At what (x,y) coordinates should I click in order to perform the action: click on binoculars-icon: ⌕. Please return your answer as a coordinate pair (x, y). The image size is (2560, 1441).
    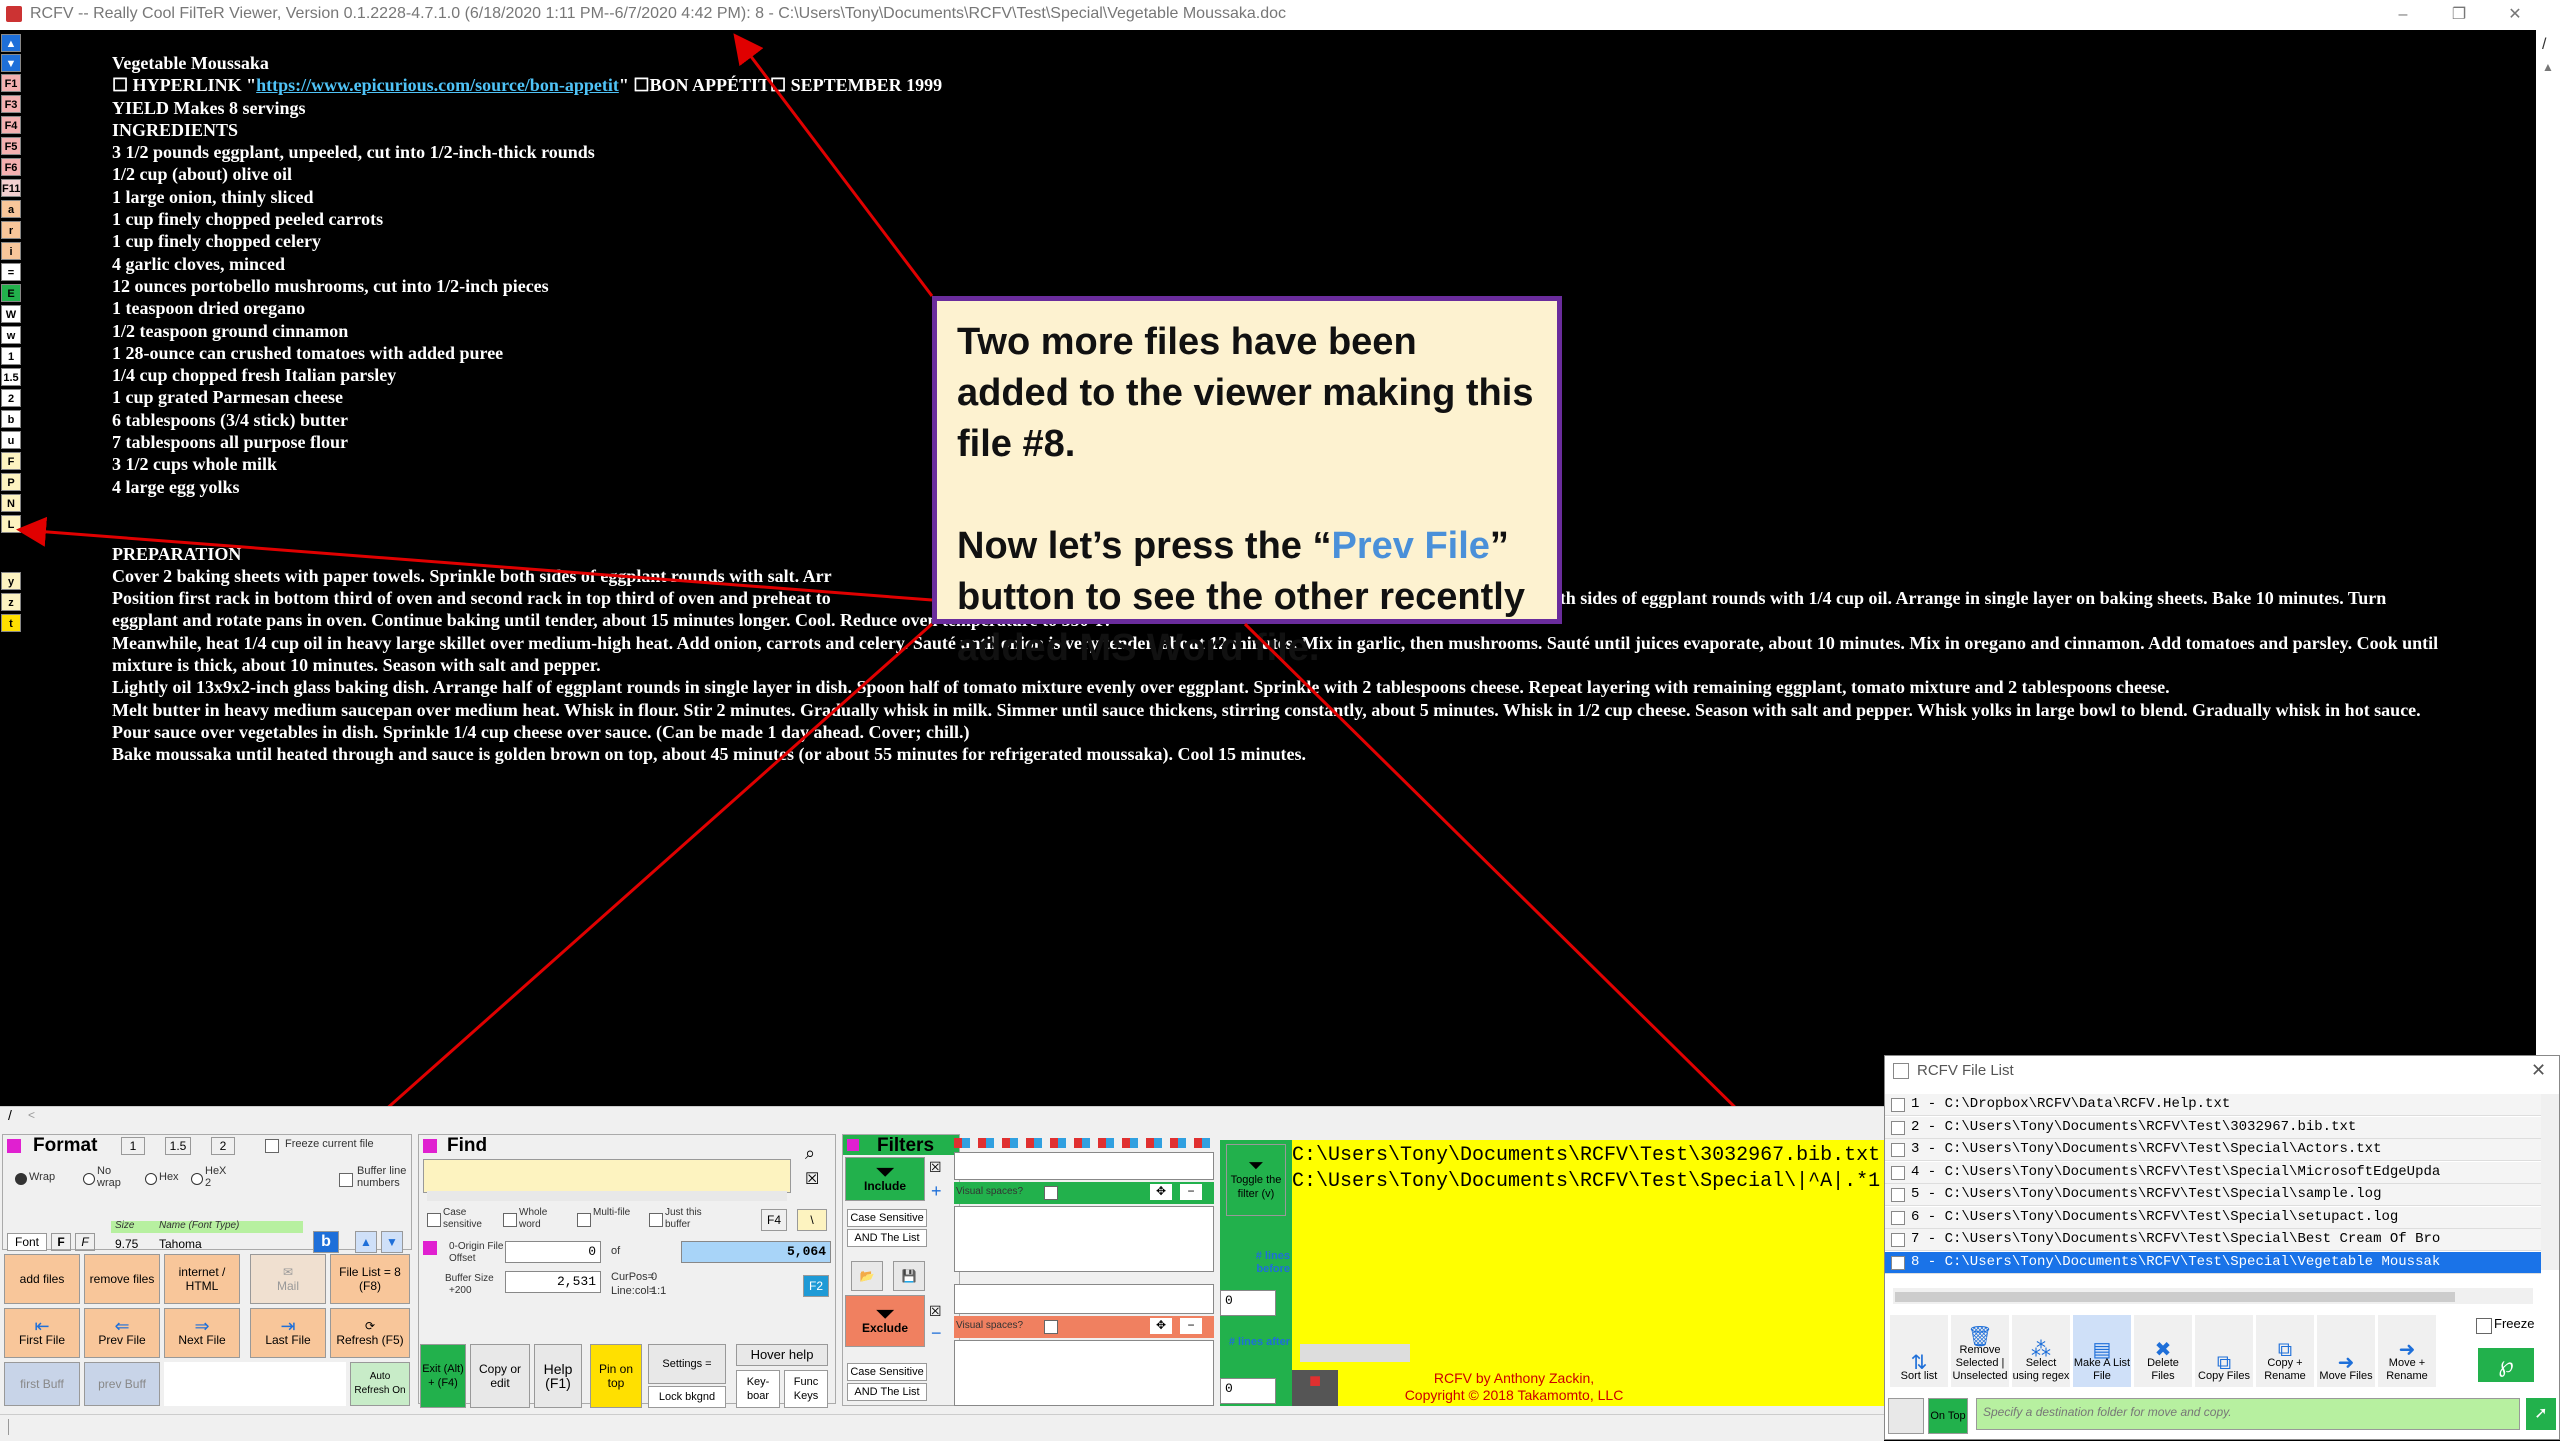
    Looking at the image, I should click on (810, 1153).